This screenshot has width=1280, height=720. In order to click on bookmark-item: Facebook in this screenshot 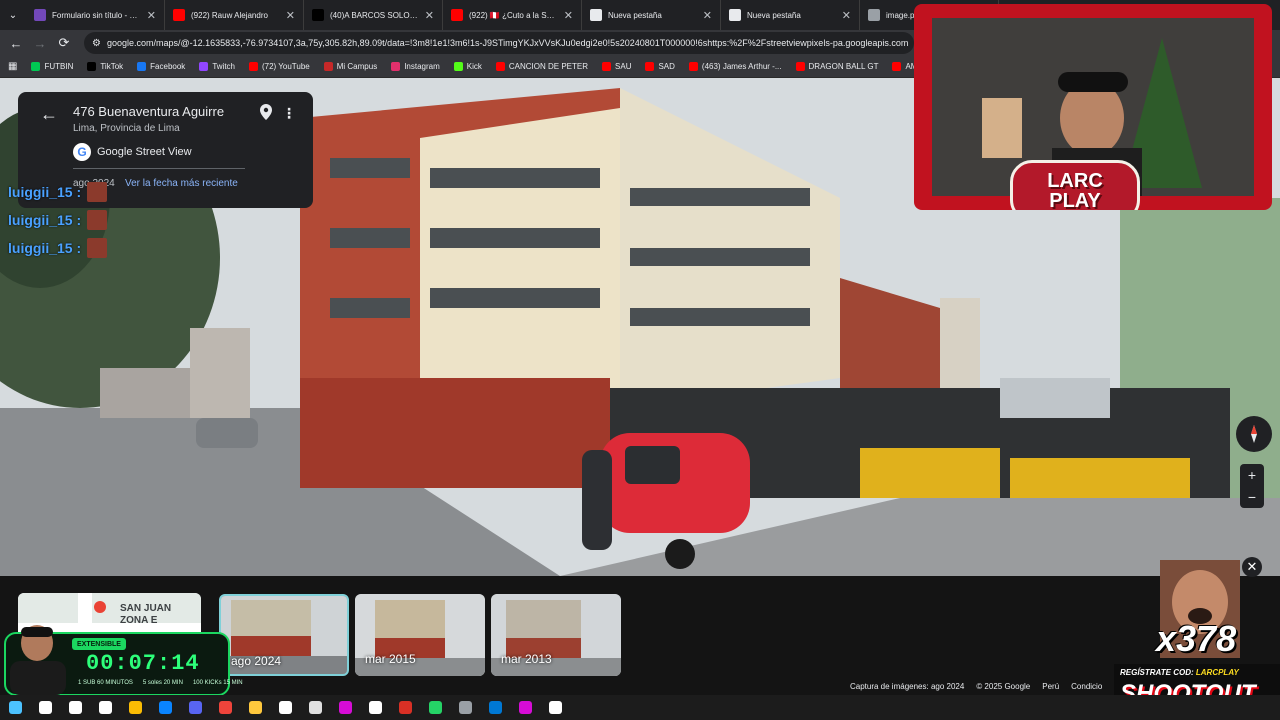, I will do `click(161, 66)`.